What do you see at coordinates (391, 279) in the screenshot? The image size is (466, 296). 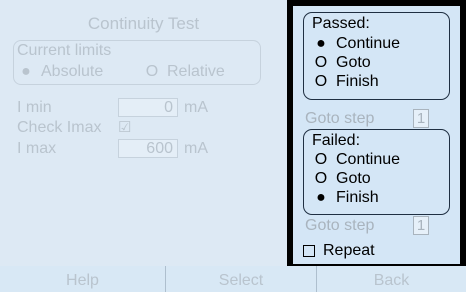 I see `back-button: Back` at bounding box center [391, 279].